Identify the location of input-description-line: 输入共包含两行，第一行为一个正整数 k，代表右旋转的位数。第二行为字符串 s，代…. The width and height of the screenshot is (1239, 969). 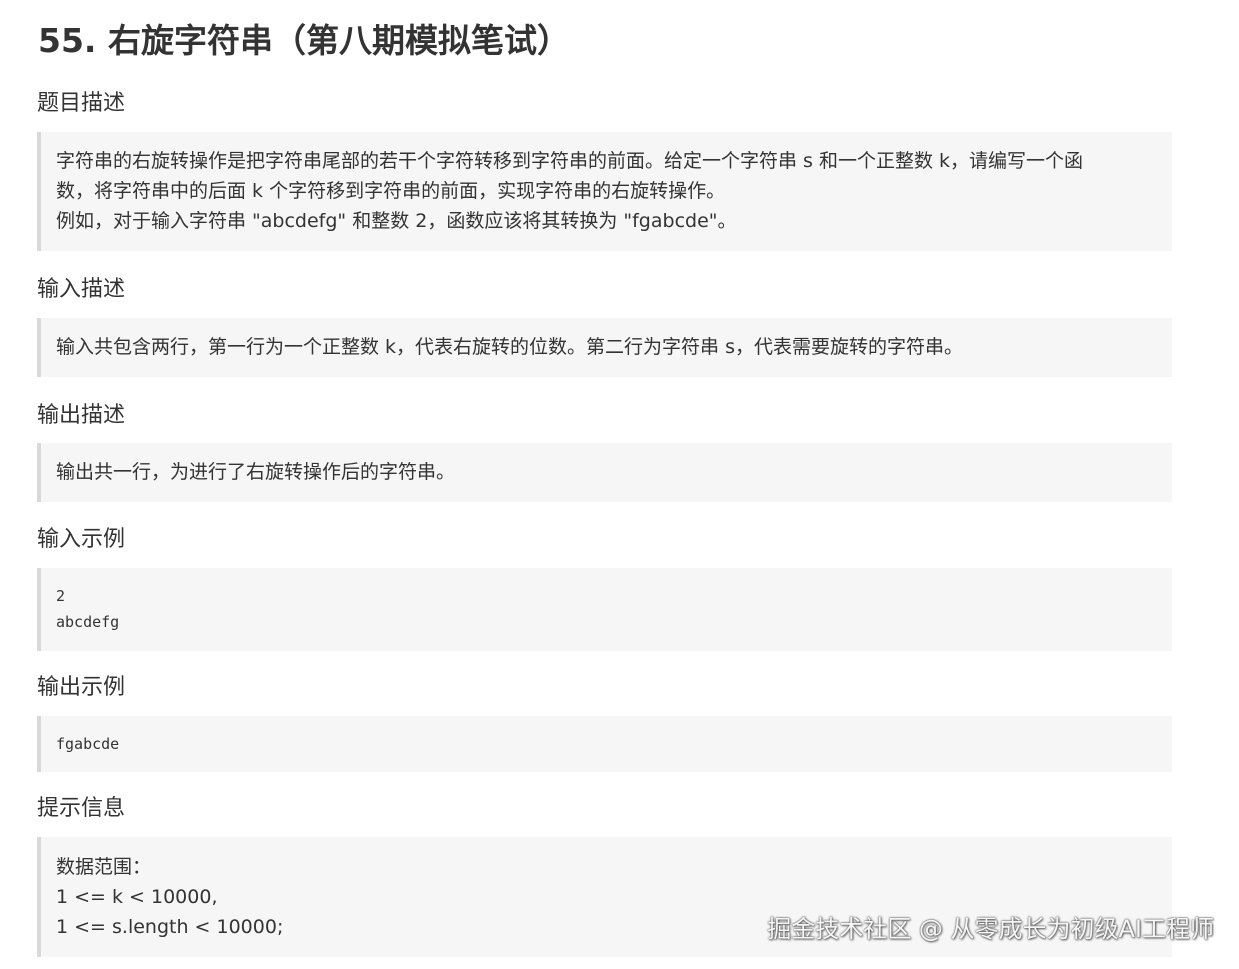
(509, 347).